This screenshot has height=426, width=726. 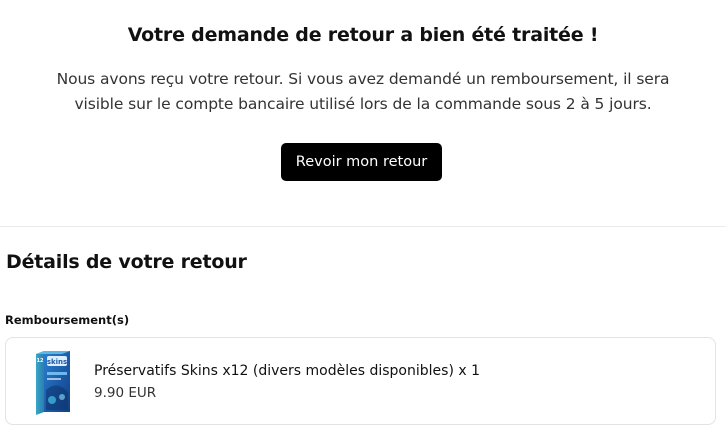 I want to click on product-count-text: 12, so click(x=40, y=361).